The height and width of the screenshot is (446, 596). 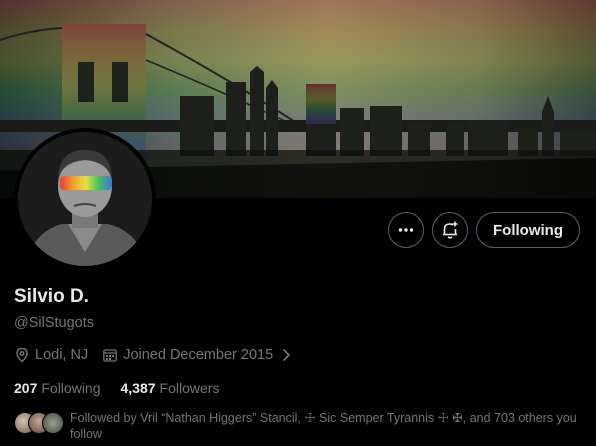 I want to click on following-label: Following, so click(x=71, y=388).